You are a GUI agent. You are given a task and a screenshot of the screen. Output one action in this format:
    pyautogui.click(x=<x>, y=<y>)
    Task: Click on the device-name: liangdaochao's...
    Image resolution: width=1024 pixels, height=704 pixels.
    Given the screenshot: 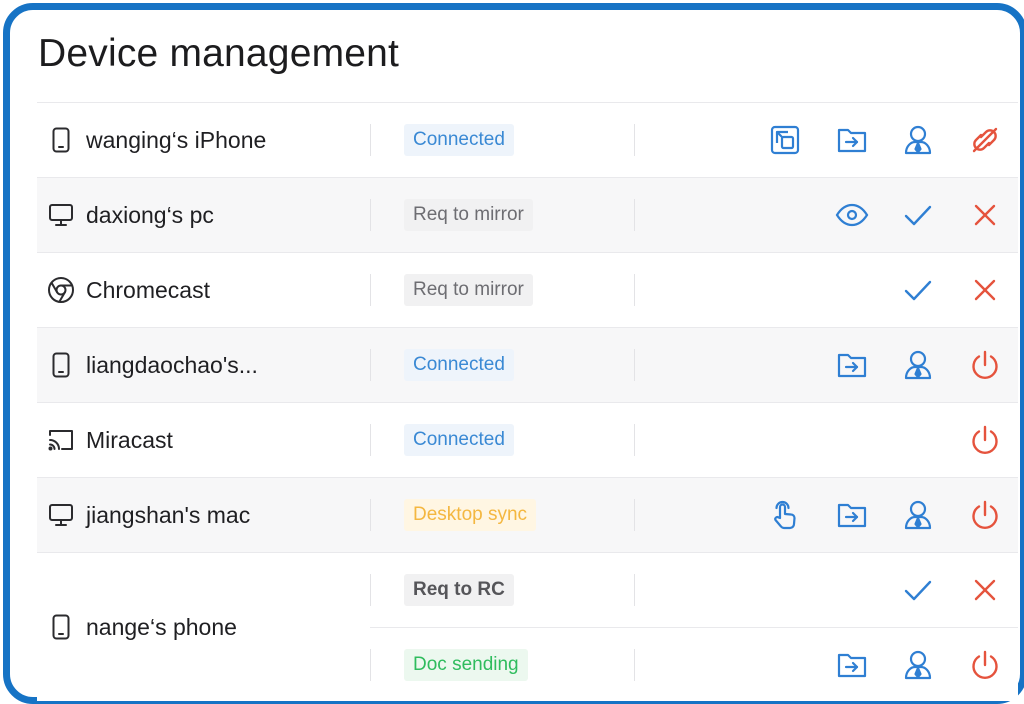 What is the action you would take?
    pyautogui.click(x=172, y=364)
    